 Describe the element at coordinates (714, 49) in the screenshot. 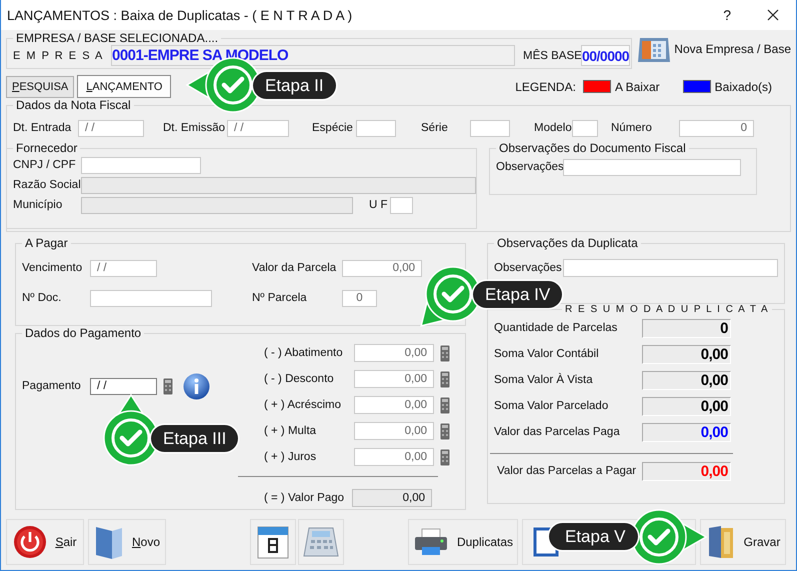

I see `nova-empresa-button: Nova Empresa / Base` at that location.